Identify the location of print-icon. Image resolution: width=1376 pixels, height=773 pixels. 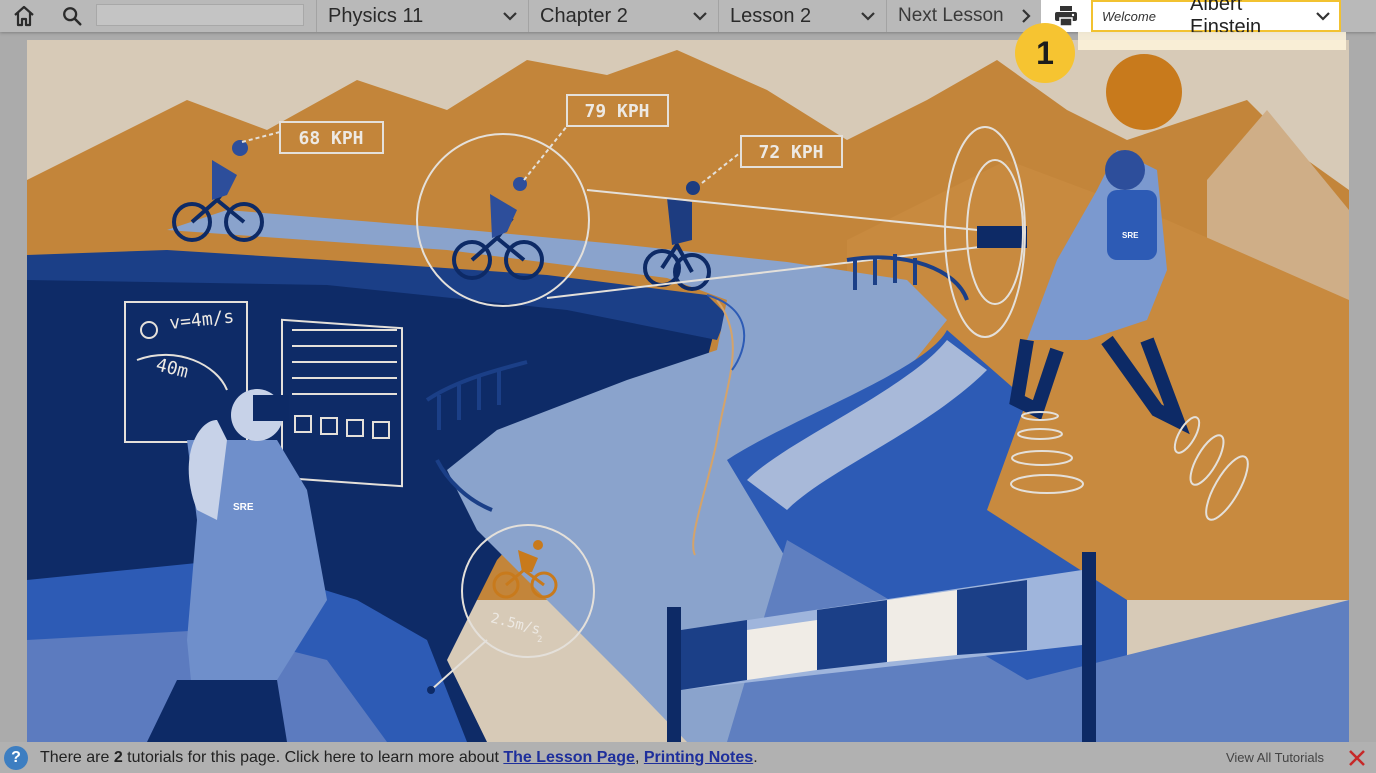
(1066, 16).